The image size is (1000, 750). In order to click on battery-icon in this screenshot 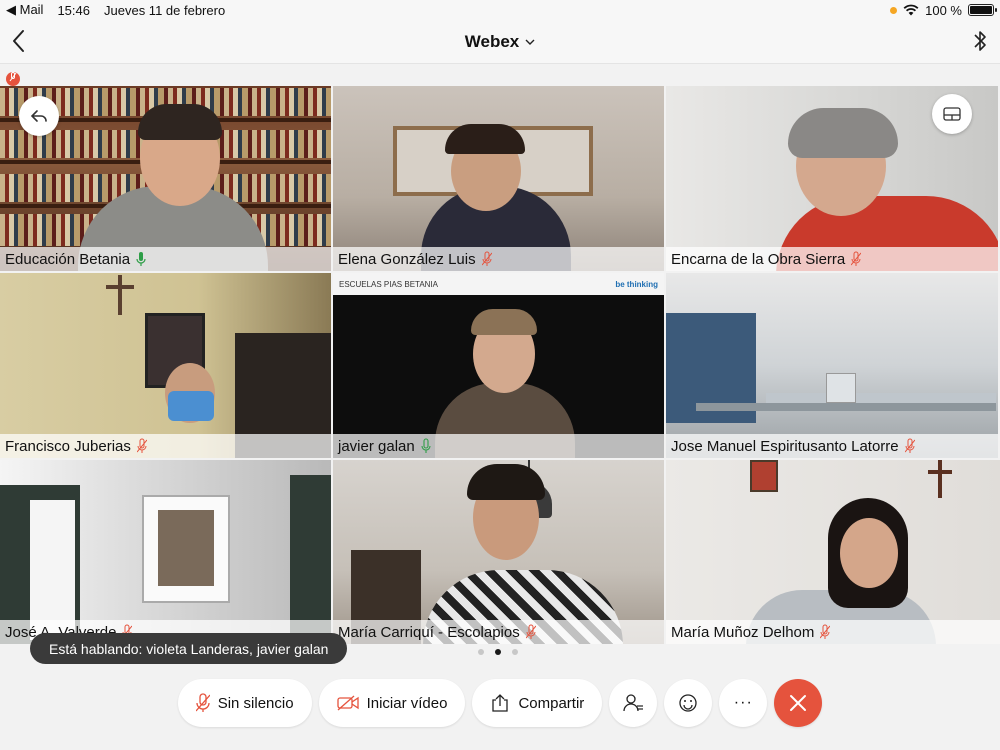, I will do `click(982, 10)`.